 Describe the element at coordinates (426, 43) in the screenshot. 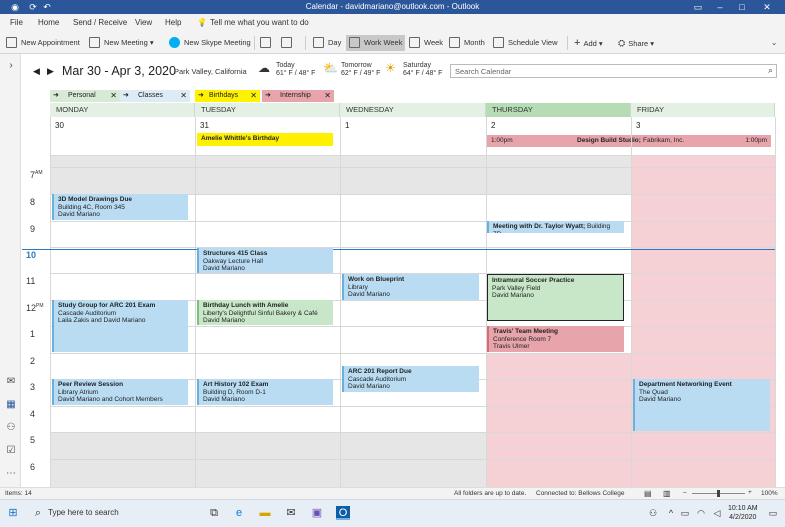

I see `week-view-button: Week` at that location.